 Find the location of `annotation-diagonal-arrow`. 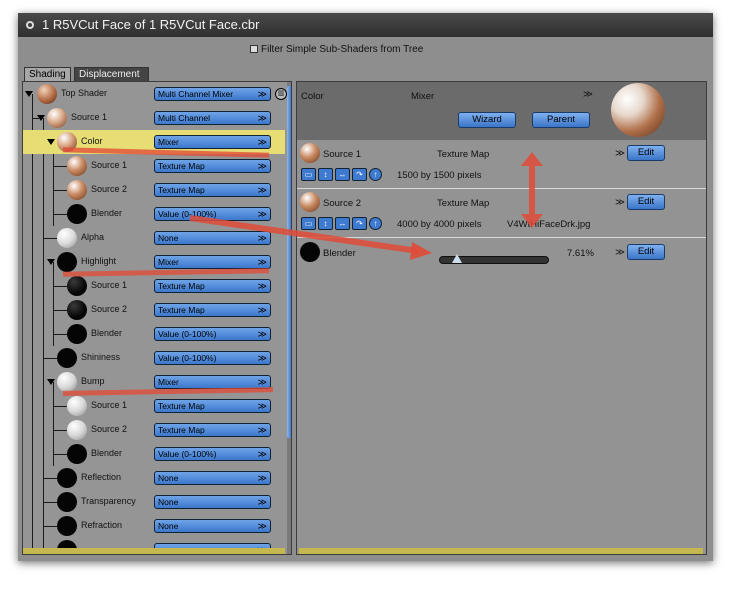

annotation-diagonal-arrow is located at coordinates (310, 237).